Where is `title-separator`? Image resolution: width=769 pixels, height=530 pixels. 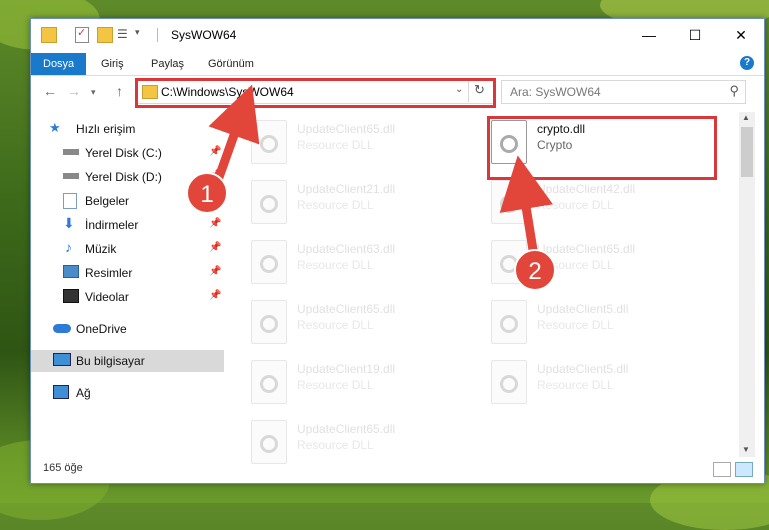
title-separator is located at coordinates (157, 35).